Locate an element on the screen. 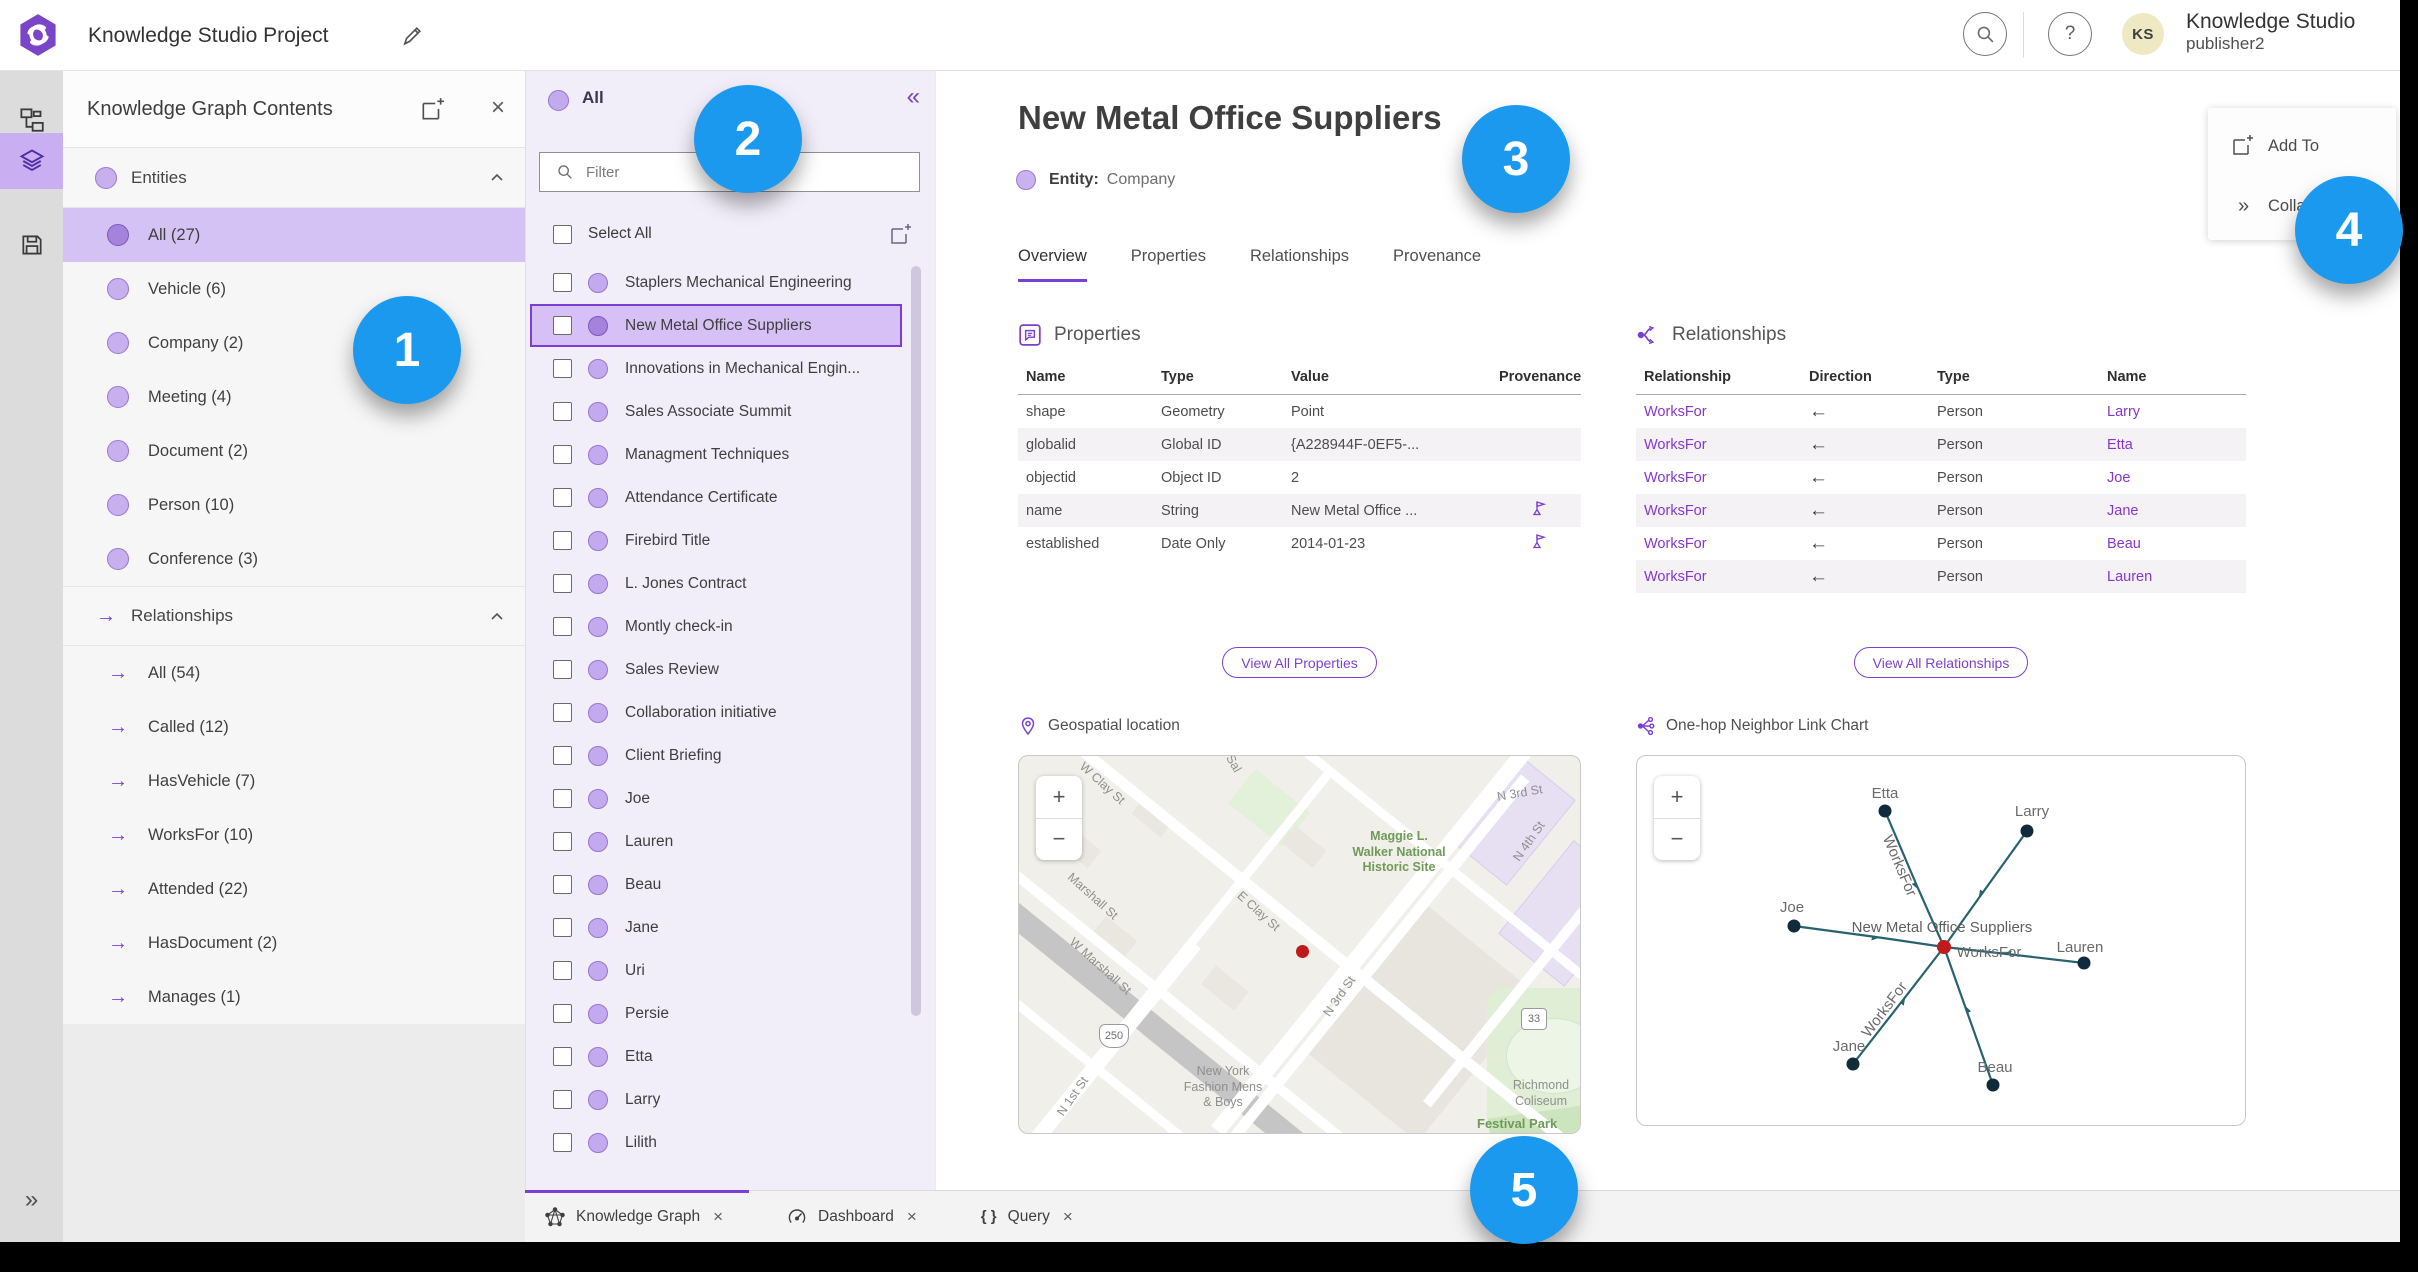 The width and height of the screenshot is (2418, 1272). entity-list-item: Collaboration initiative is located at coordinates (718, 712).